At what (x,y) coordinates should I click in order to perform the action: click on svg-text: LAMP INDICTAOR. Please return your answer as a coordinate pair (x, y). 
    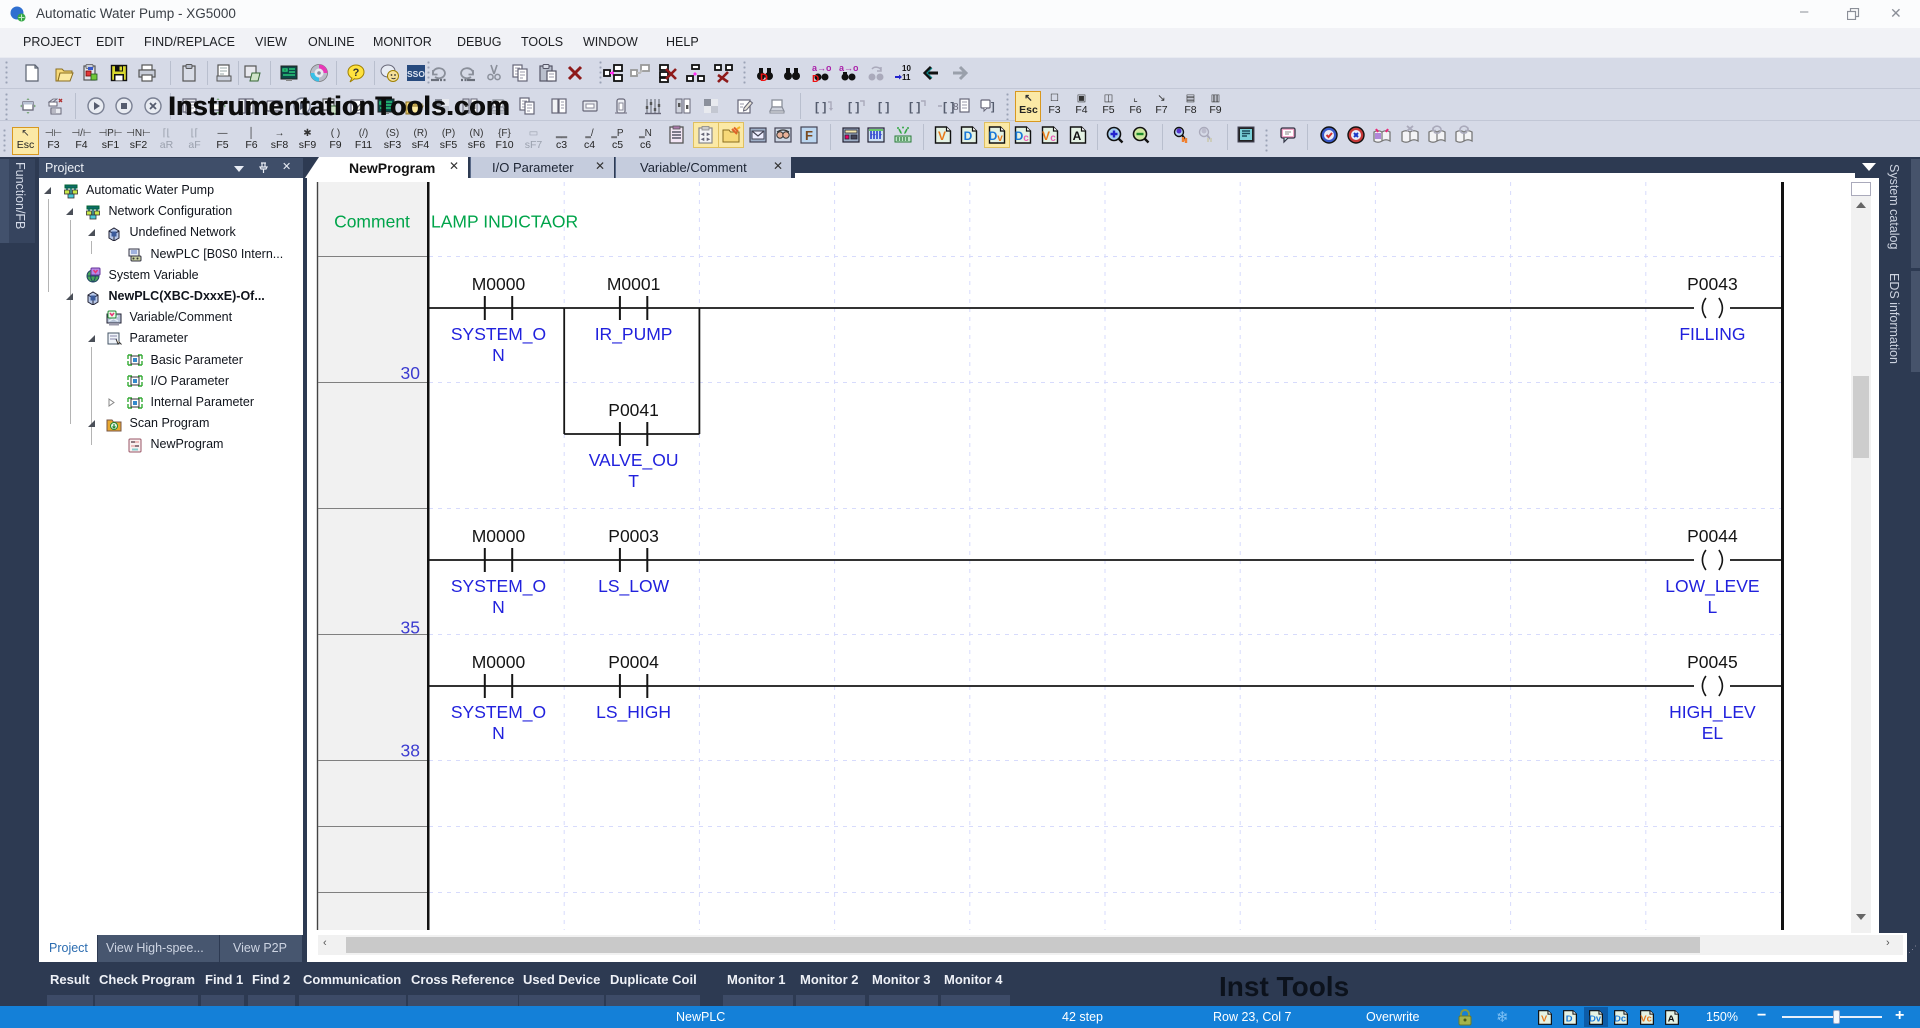
    Looking at the image, I should click on (504, 222).